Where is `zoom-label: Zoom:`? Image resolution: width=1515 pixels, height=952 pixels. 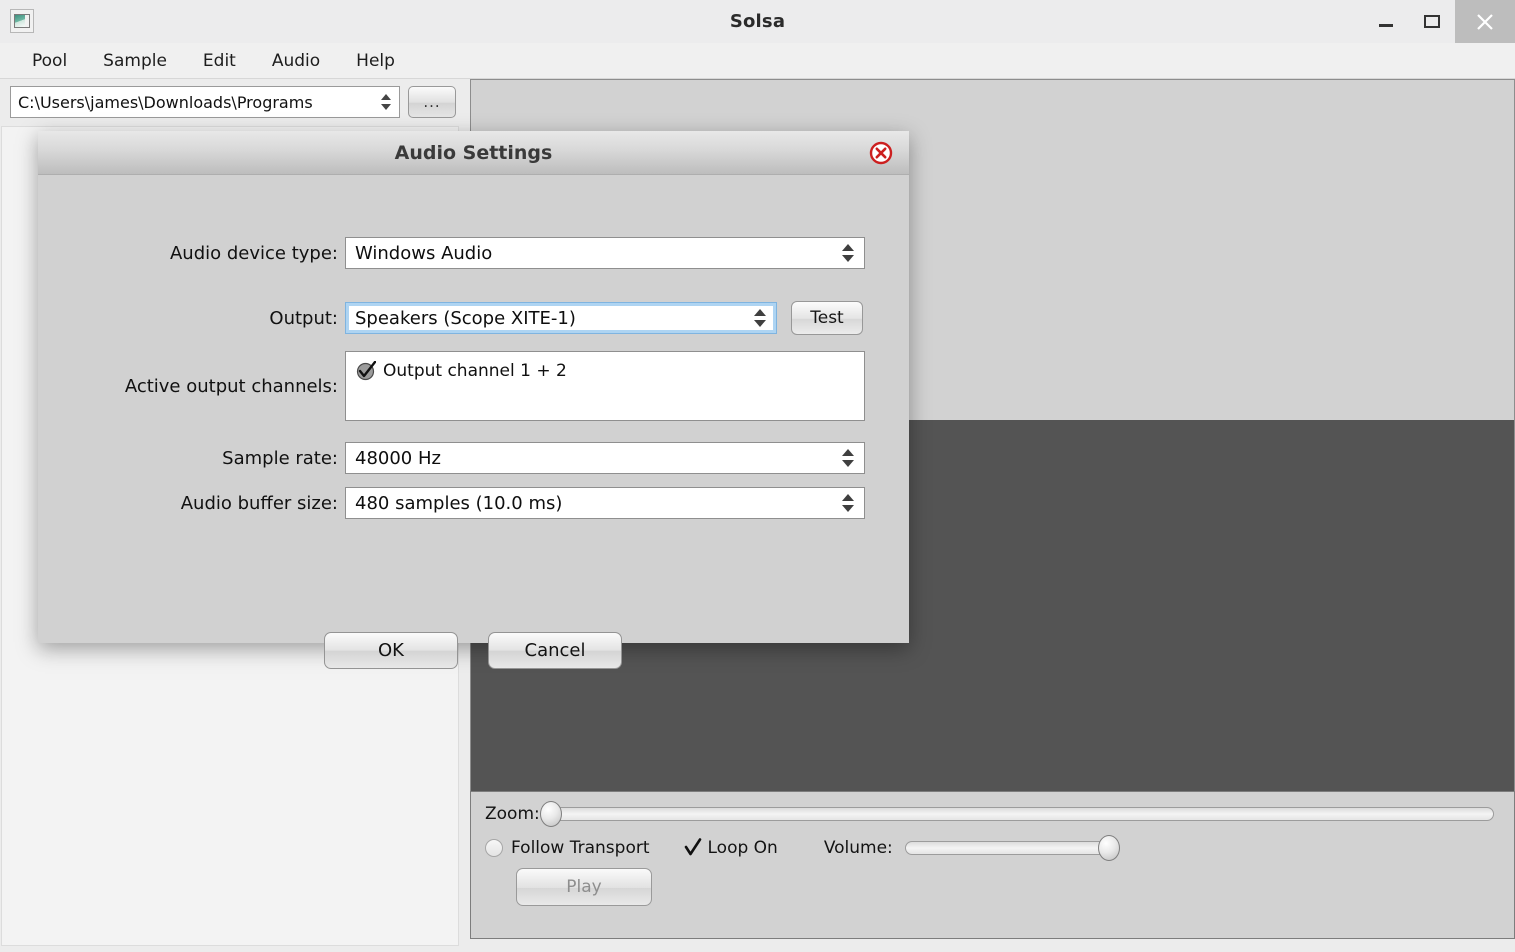
zoom-label: Zoom: is located at coordinates (512, 814).